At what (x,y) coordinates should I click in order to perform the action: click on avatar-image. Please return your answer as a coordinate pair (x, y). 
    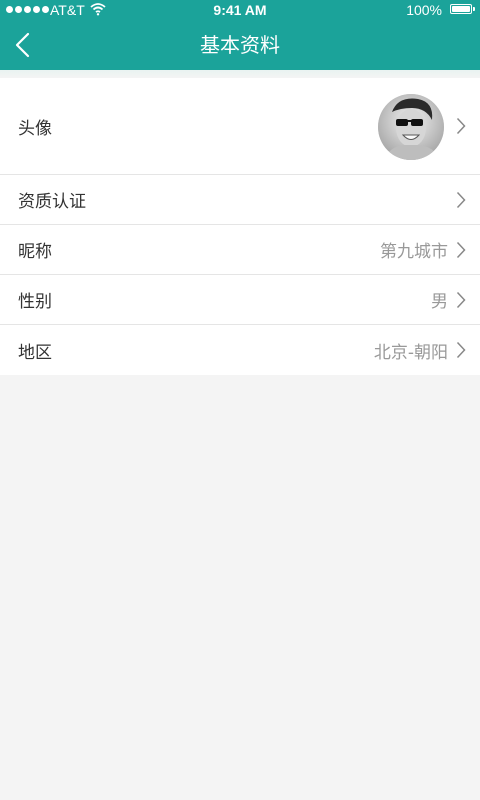
    Looking at the image, I should click on (411, 127).